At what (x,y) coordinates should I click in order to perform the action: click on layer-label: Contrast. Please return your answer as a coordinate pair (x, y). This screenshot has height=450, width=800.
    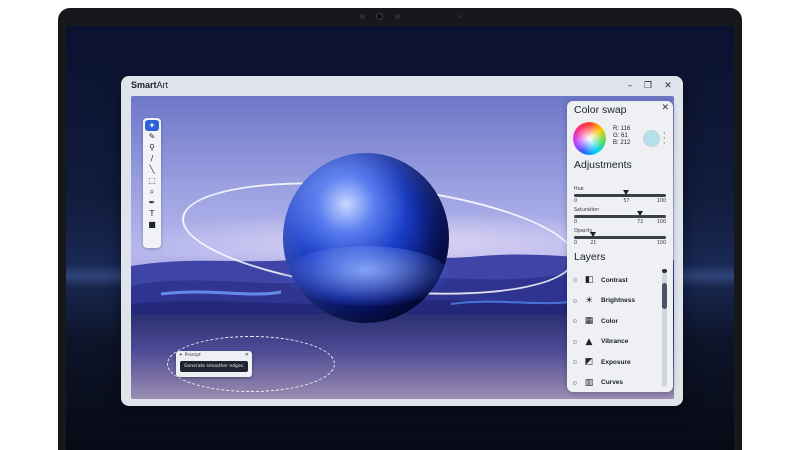
    Looking at the image, I should click on (614, 280).